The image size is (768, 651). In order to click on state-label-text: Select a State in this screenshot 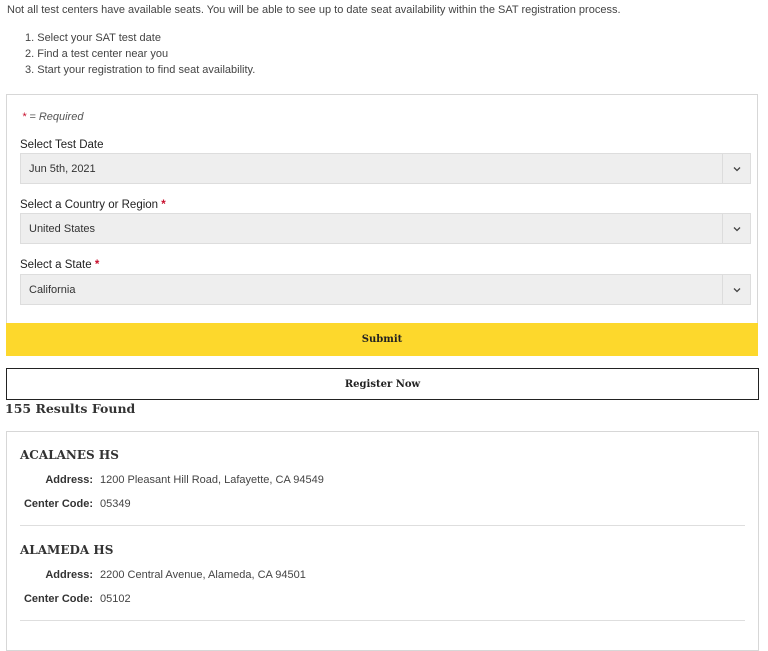, I will do `click(56, 265)`.